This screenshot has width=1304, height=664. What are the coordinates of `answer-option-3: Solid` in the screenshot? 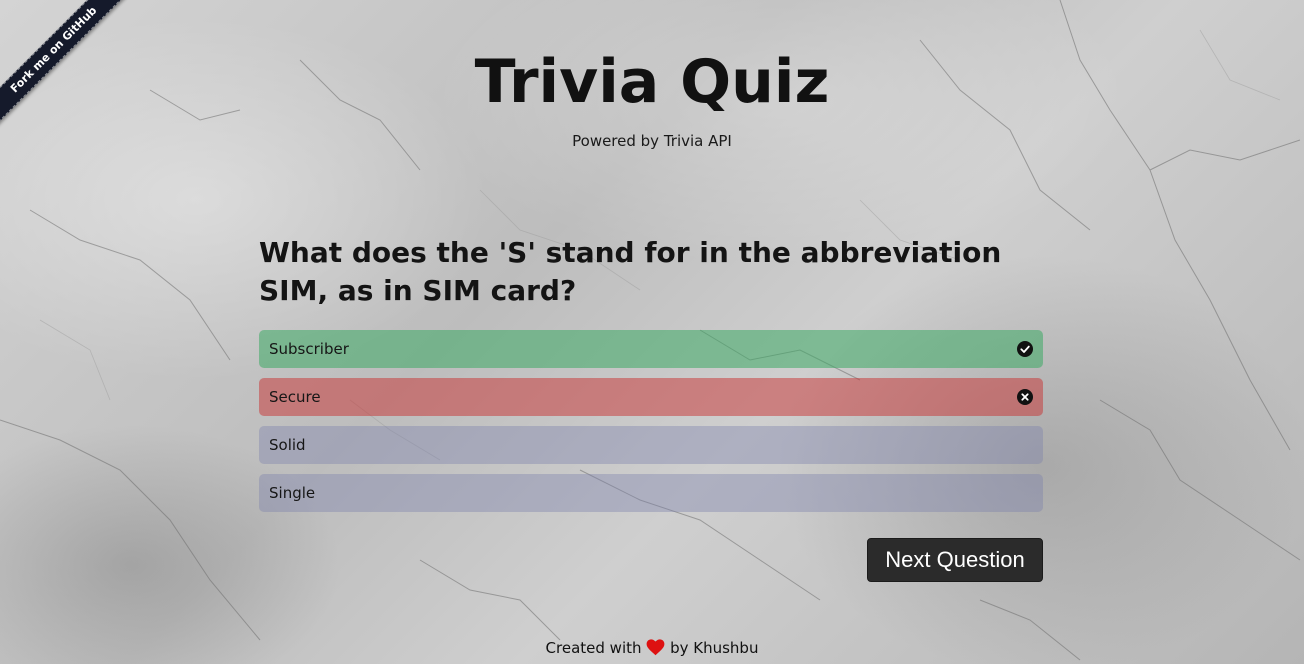 It's located at (651, 445).